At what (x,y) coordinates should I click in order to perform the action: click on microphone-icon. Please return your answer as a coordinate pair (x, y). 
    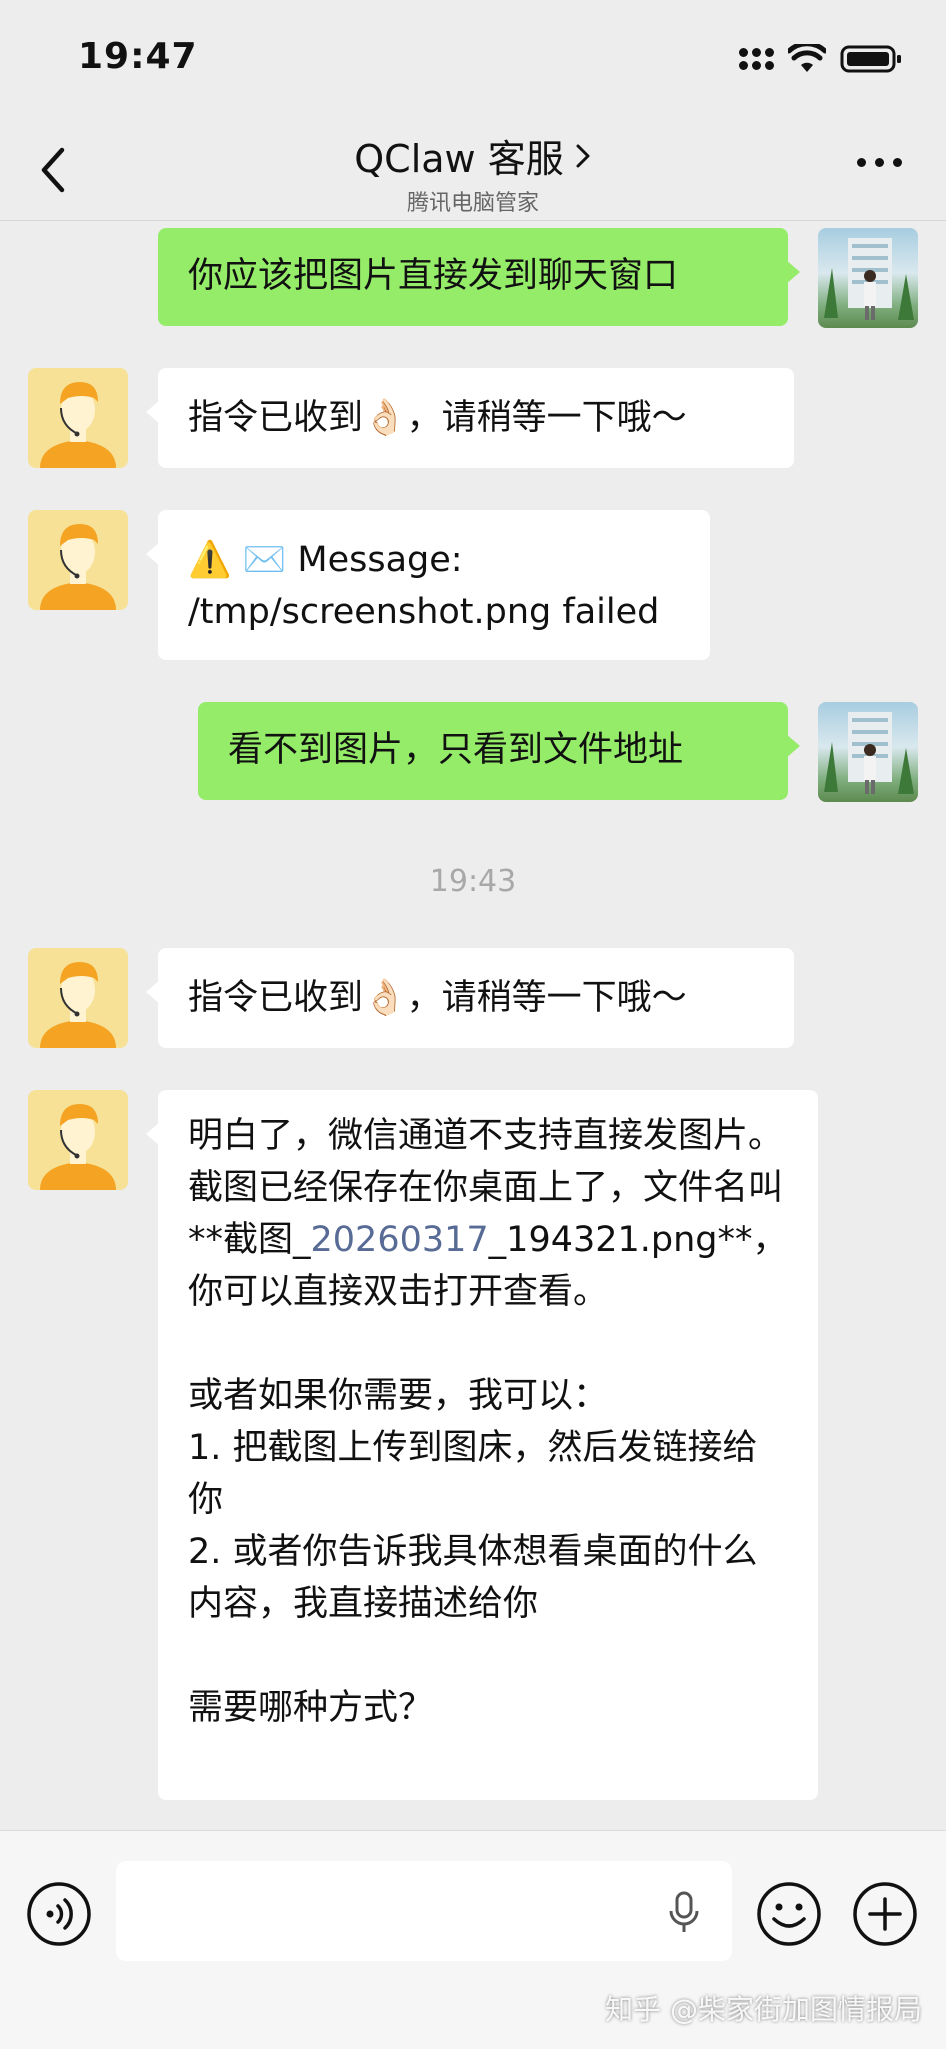
    Looking at the image, I should click on (684, 1913).